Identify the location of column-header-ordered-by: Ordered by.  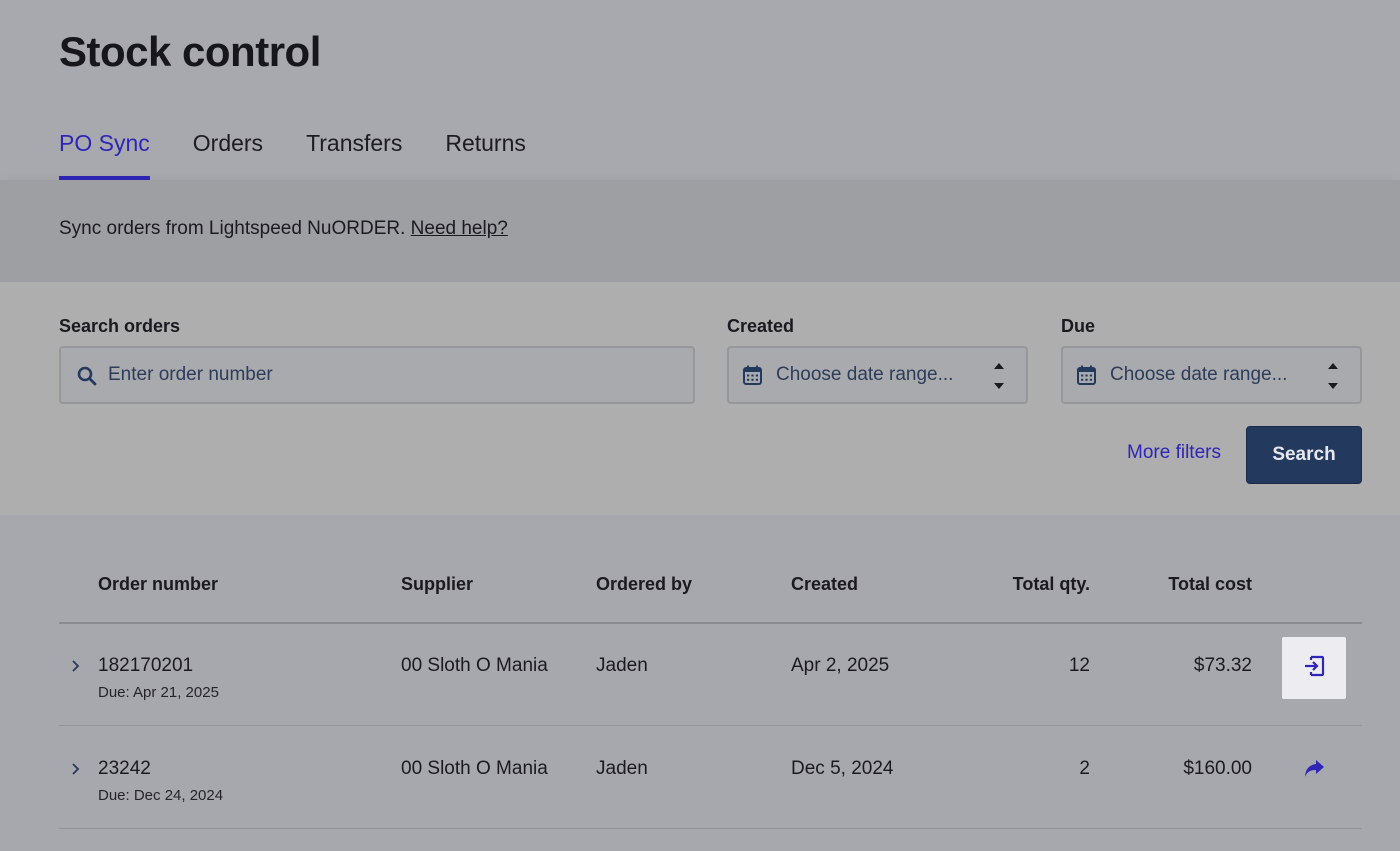
(644, 584).